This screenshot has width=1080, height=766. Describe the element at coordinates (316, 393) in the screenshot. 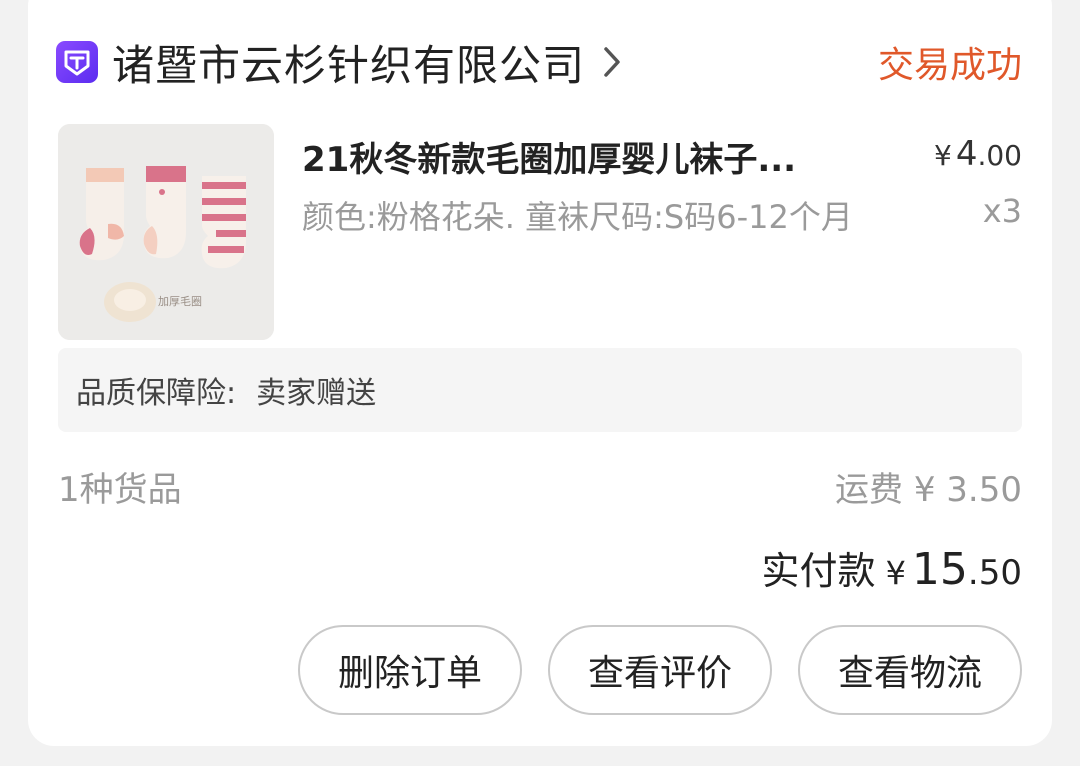

I see `insurance-value: 卖家赠送` at that location.